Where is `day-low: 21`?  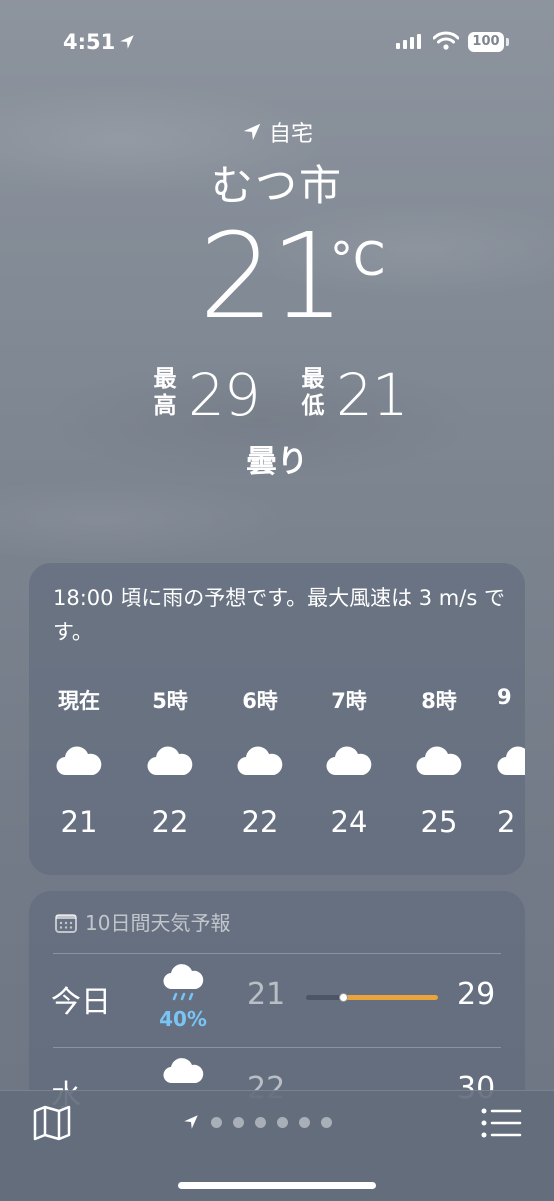 day-low: 21 is located at coordinates (266, 994).